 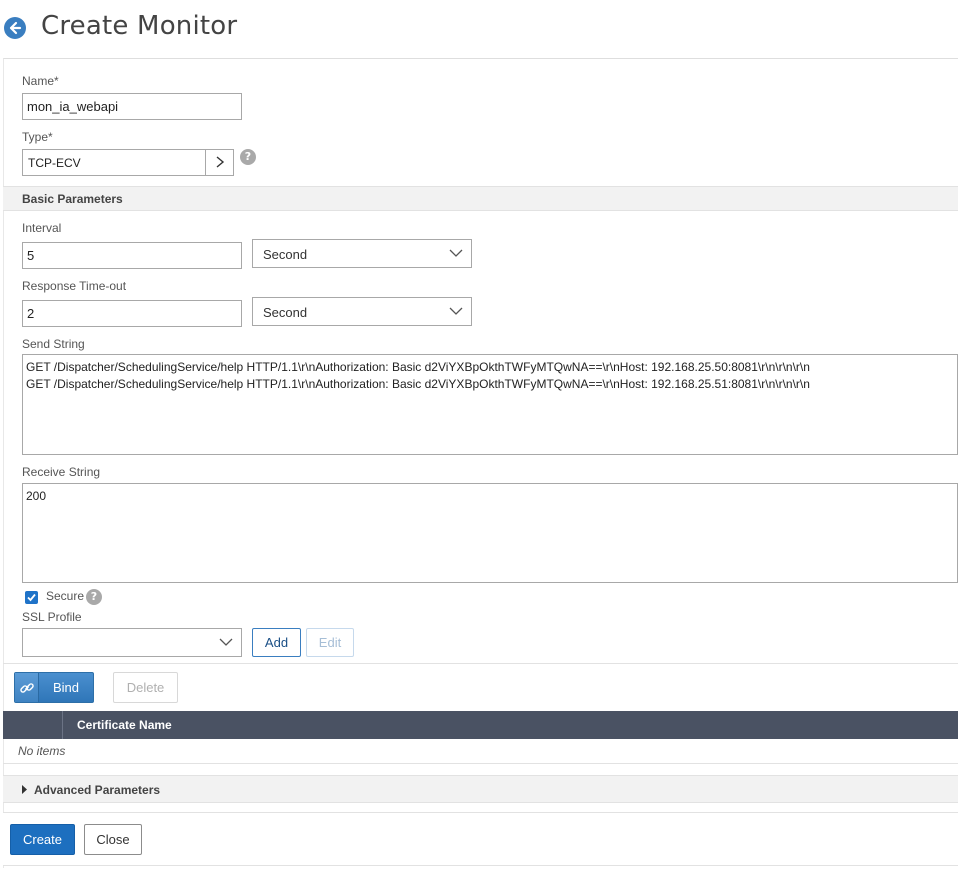 I want to click on page-header: Create Monitor, so click(x=479, y=29).